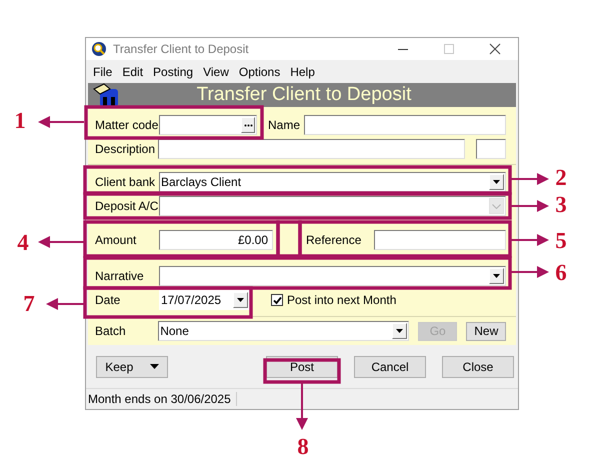 This screenshot has width=594, height=457. Describe the element at coordinates (181, 49) in the screenshot. I see `window-title: Transfer Client to Deposit` at that location.